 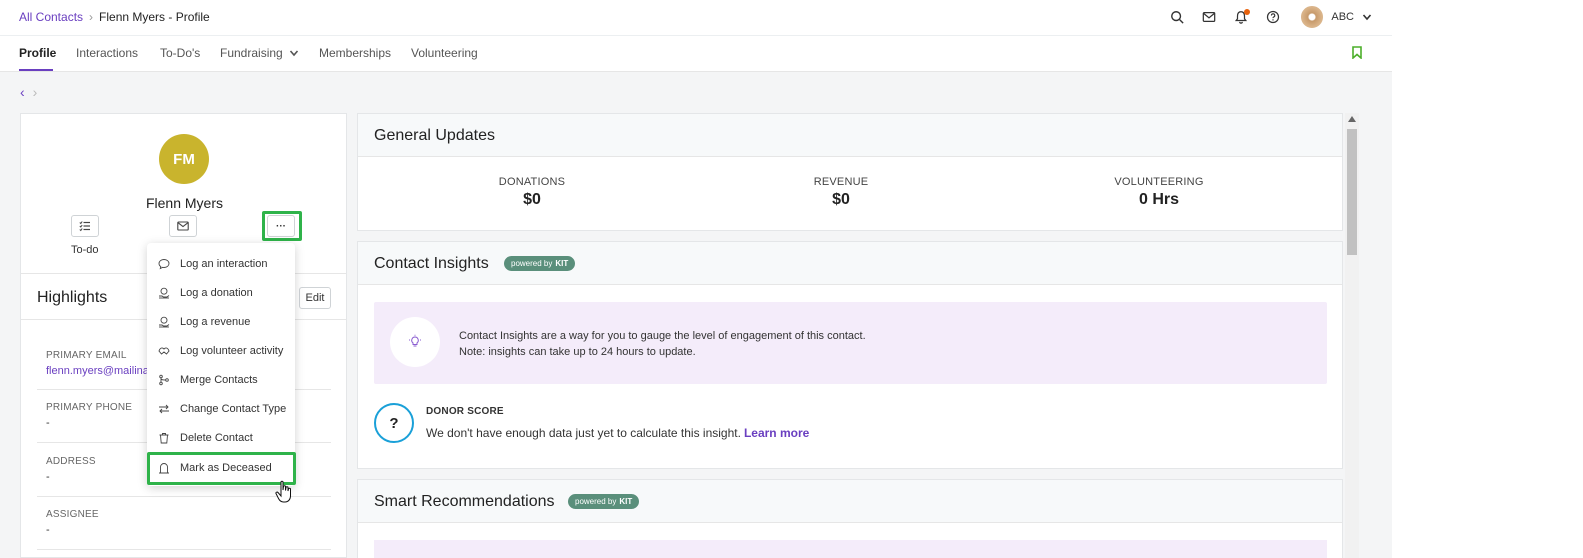 I want to click on hand-cursor-icon, so click(x=283, y=491).